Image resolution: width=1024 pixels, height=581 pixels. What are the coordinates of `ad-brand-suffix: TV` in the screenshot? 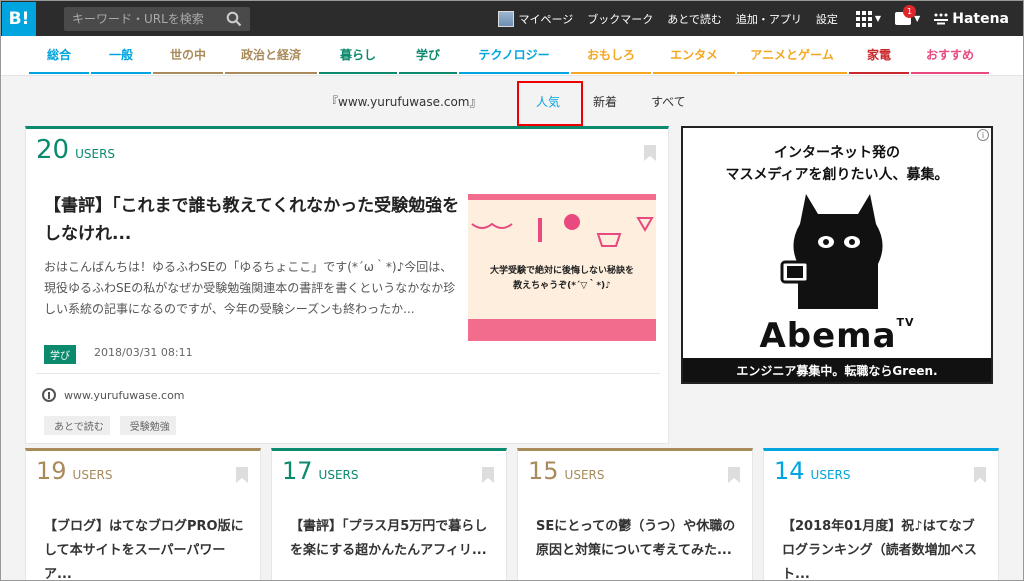 It's located at (905, 322).